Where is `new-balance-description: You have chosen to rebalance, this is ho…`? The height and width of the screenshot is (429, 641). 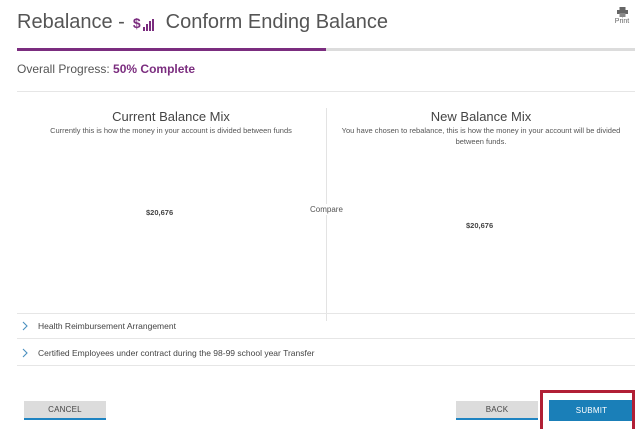
new-balance-description: You have chosen to rebalance, this is ho… is located at coordinates (481, 136).